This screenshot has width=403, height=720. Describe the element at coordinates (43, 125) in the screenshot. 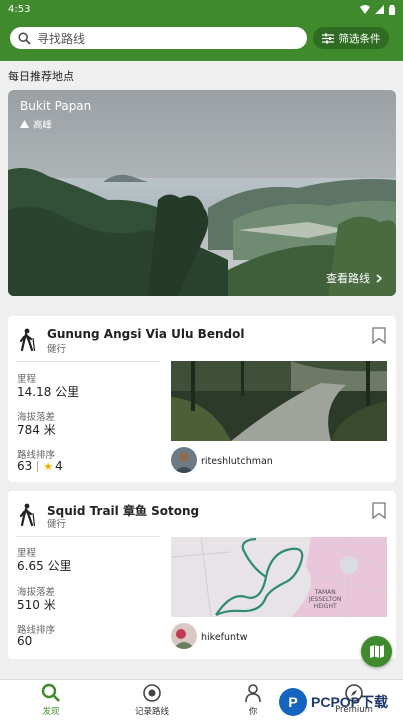

I see `featured-place-type-label: 高峰` at that location.